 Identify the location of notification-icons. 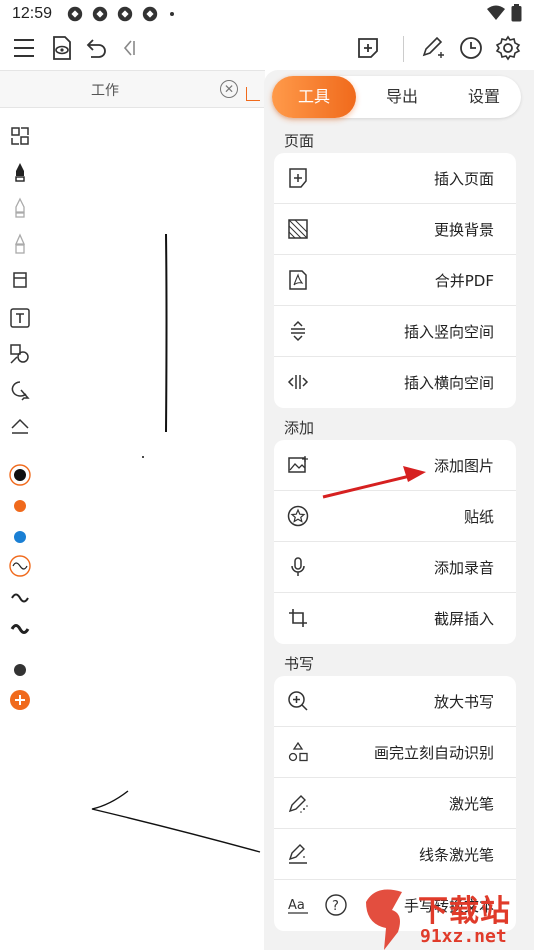
(120, 14).